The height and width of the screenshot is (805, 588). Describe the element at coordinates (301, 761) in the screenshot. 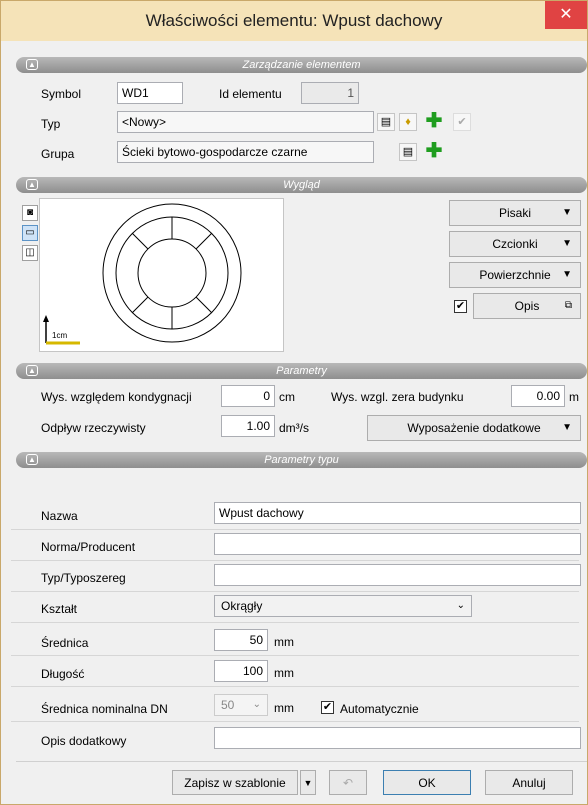

I see `footer-divider` at that location.